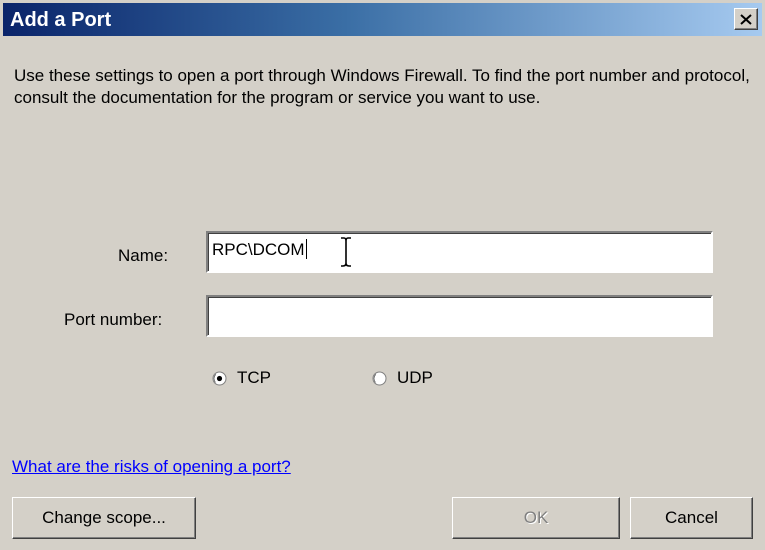  Describe the element at coordinates (143, 255) in the screenshot. I see `name-label: Name:` at that location.